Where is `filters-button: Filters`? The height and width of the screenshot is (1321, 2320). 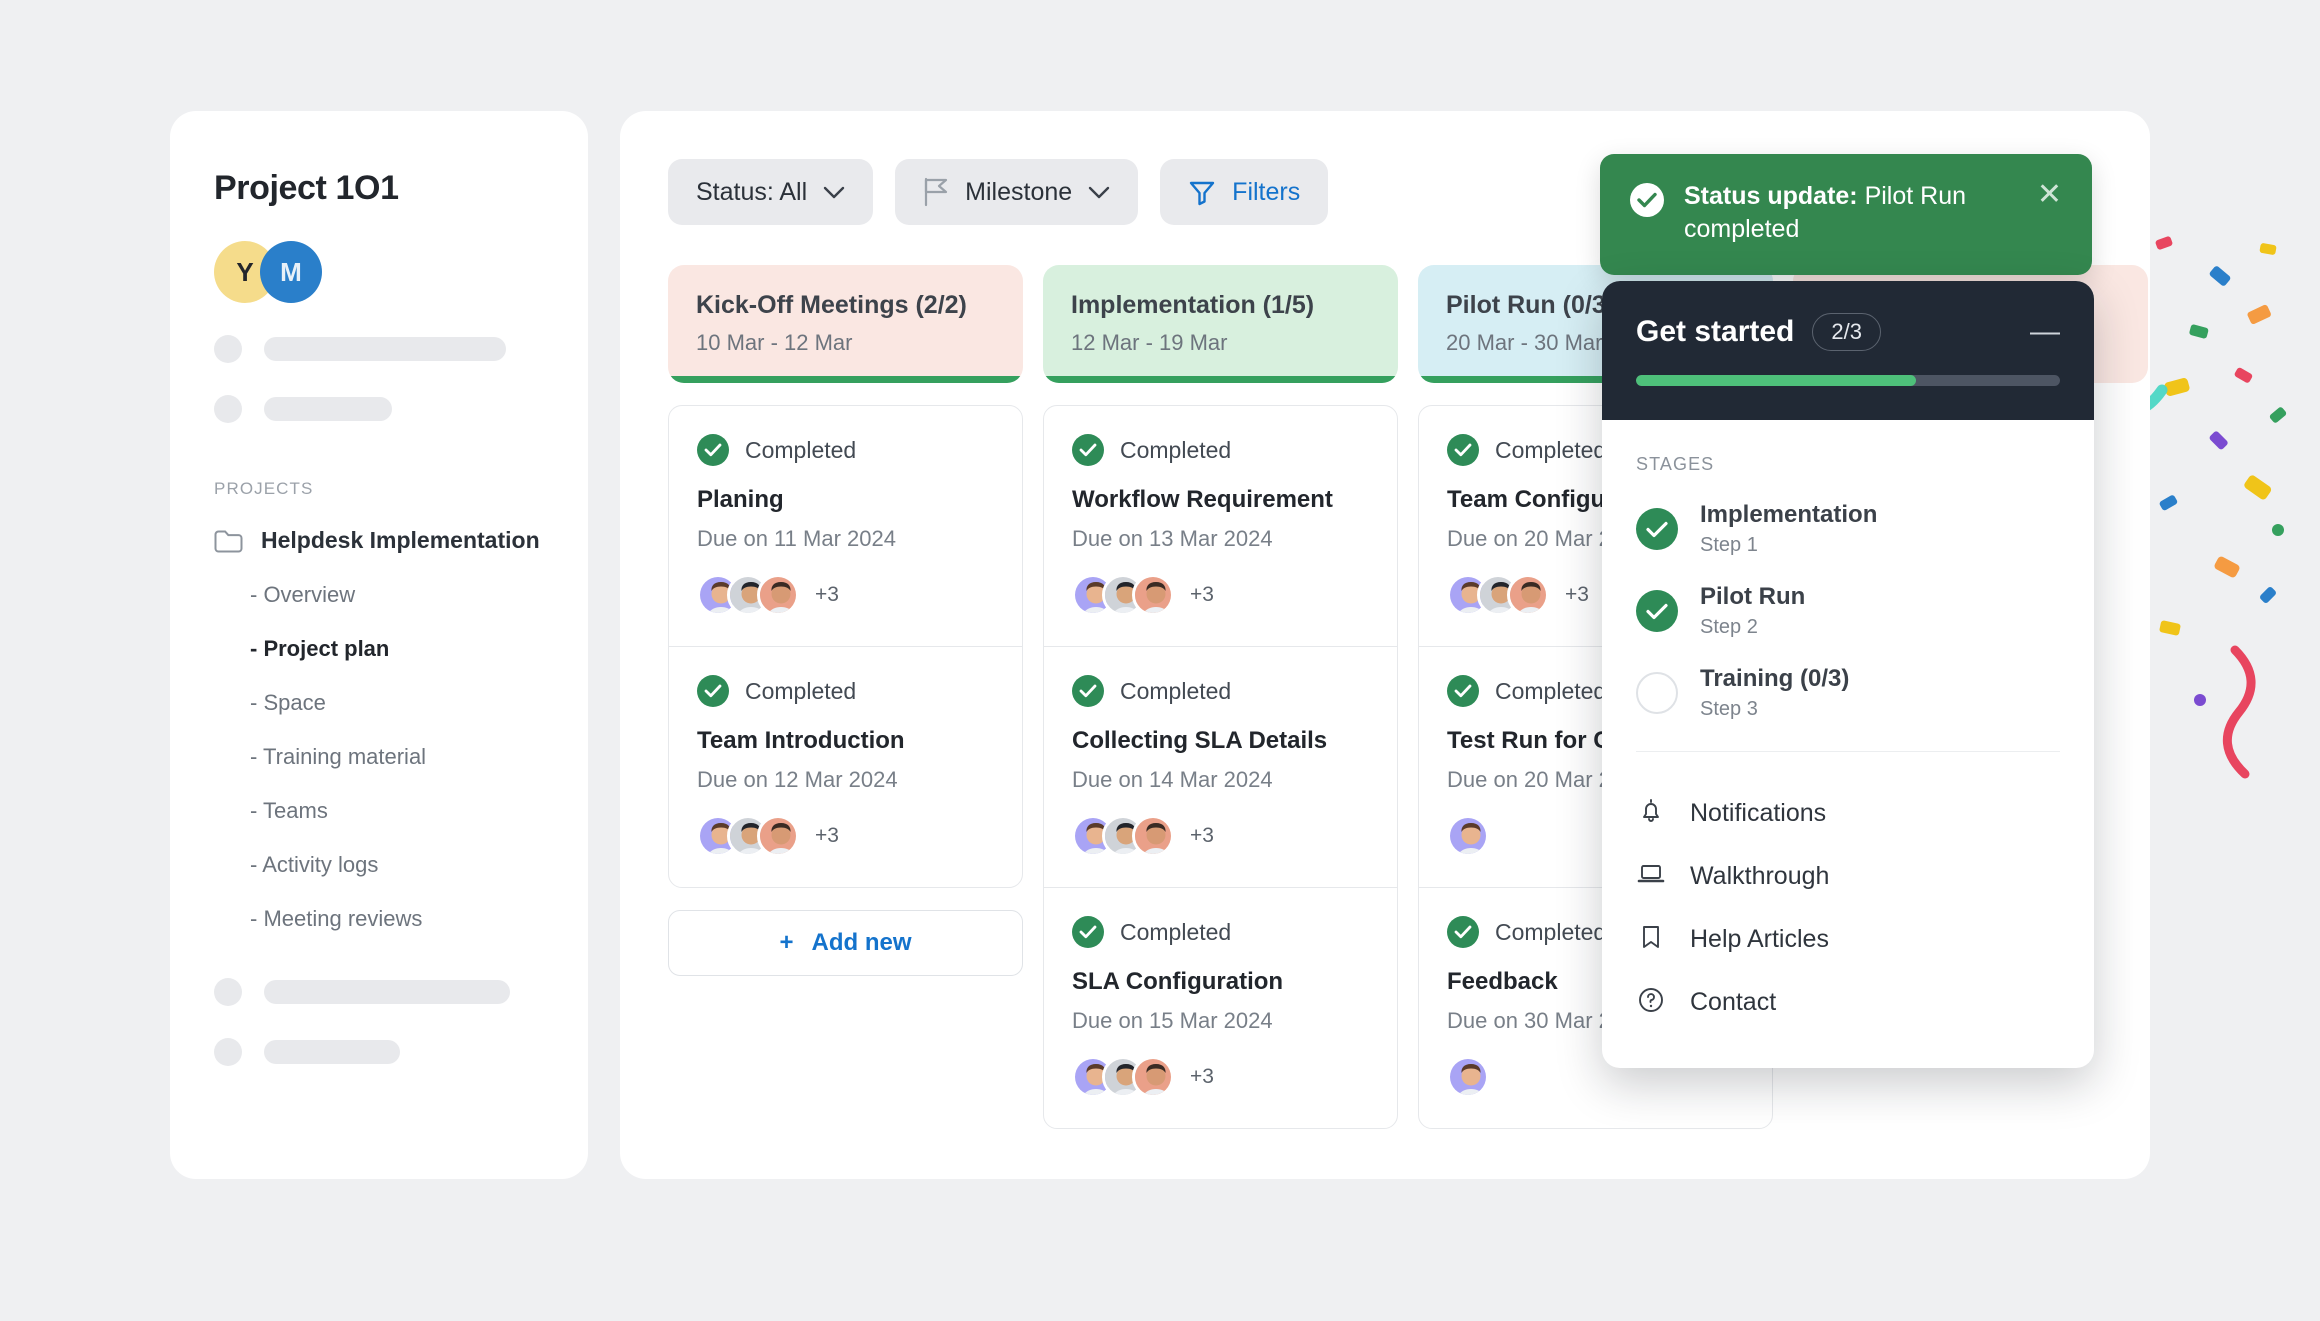 filters-button: Filters is located at coordinates (1244, 192).